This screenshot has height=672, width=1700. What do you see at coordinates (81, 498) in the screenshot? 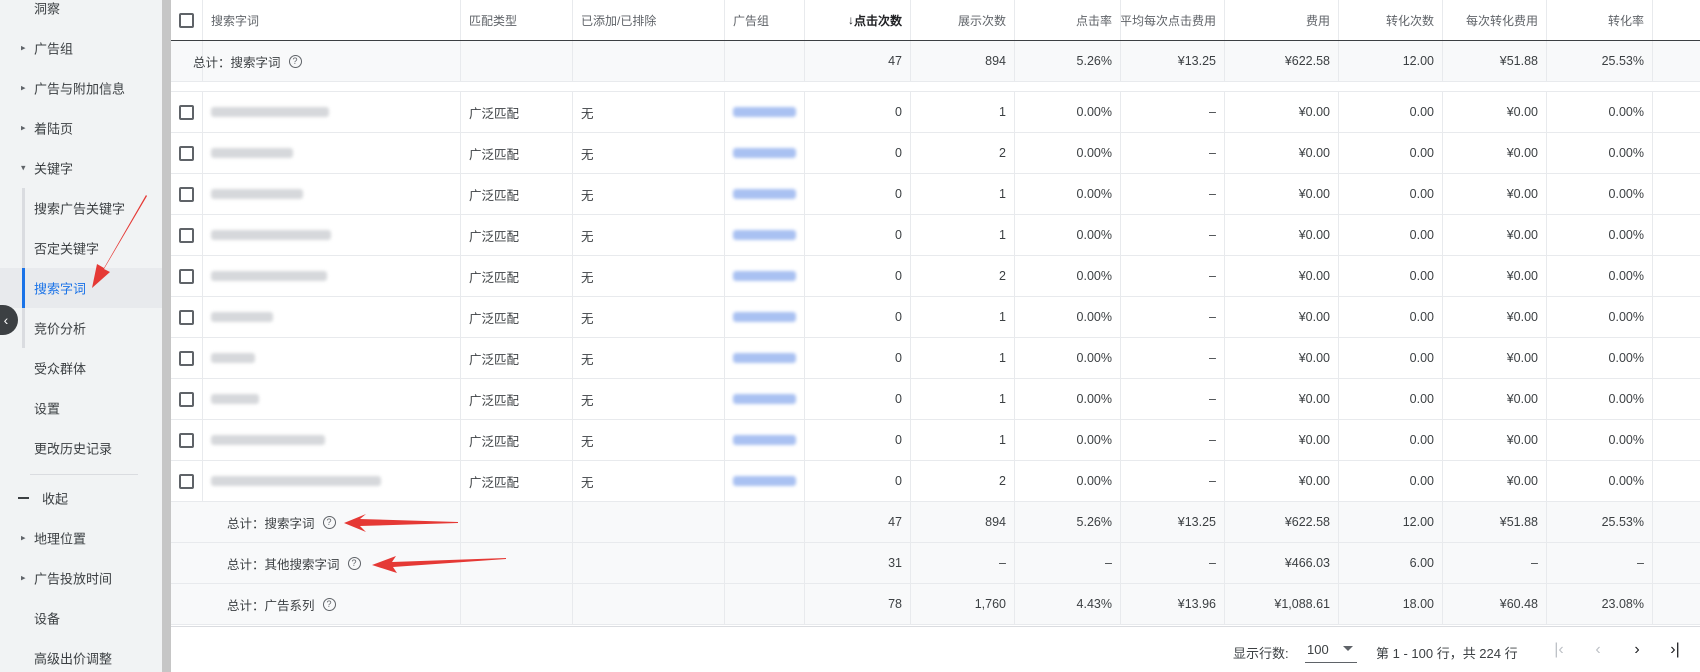
I see `sidebar-item-collapse: 收起` at bounding box center [81, 498].